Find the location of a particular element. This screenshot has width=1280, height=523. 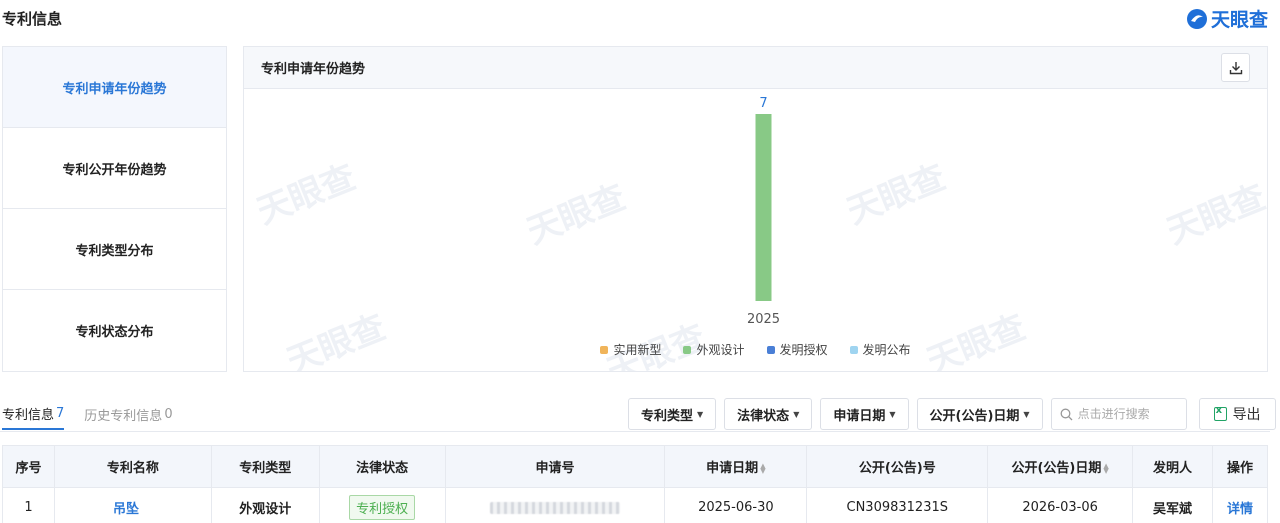

redacted-apply-no is located at coordinates (555, 507).